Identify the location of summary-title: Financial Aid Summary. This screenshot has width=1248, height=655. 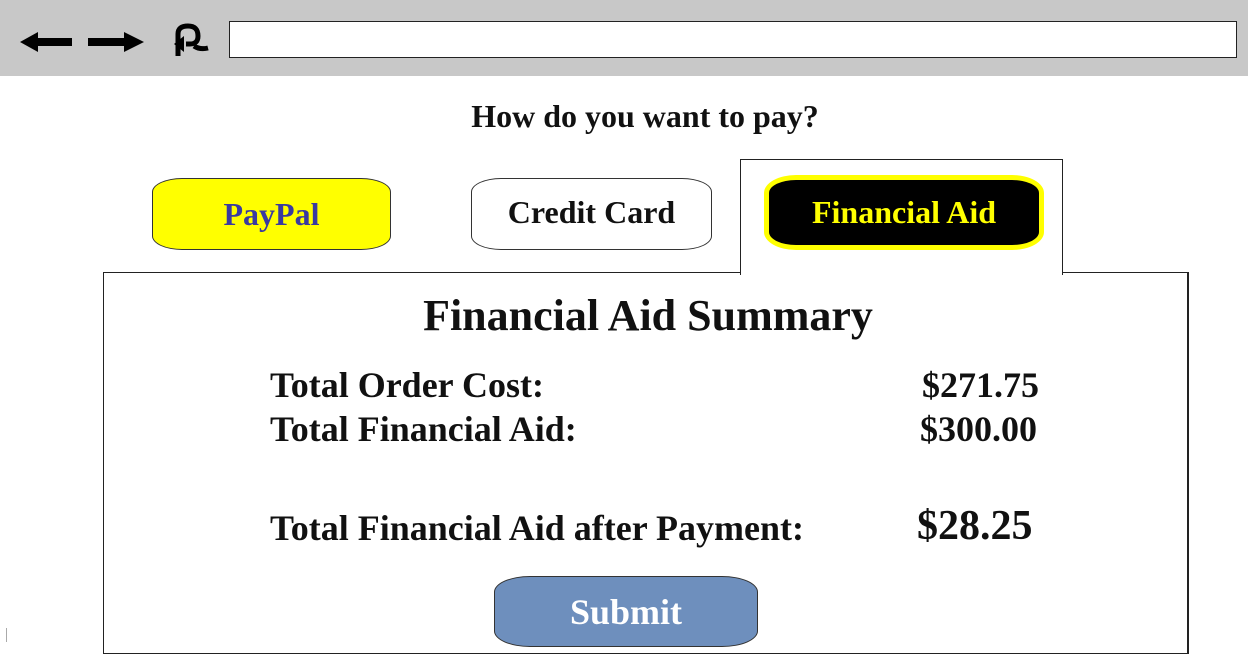
(648, 315).